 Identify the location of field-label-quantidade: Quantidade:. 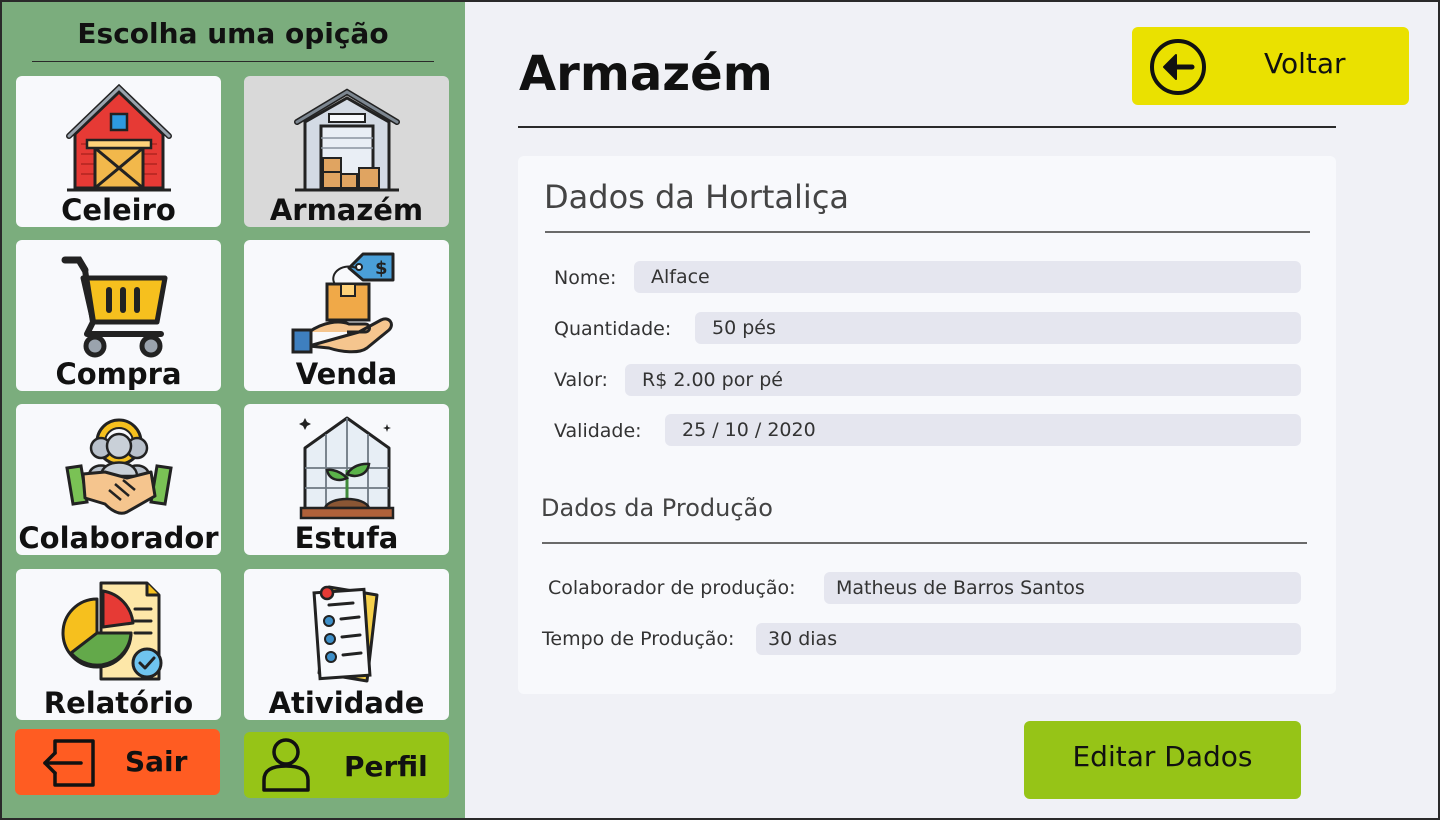
(613, 329).